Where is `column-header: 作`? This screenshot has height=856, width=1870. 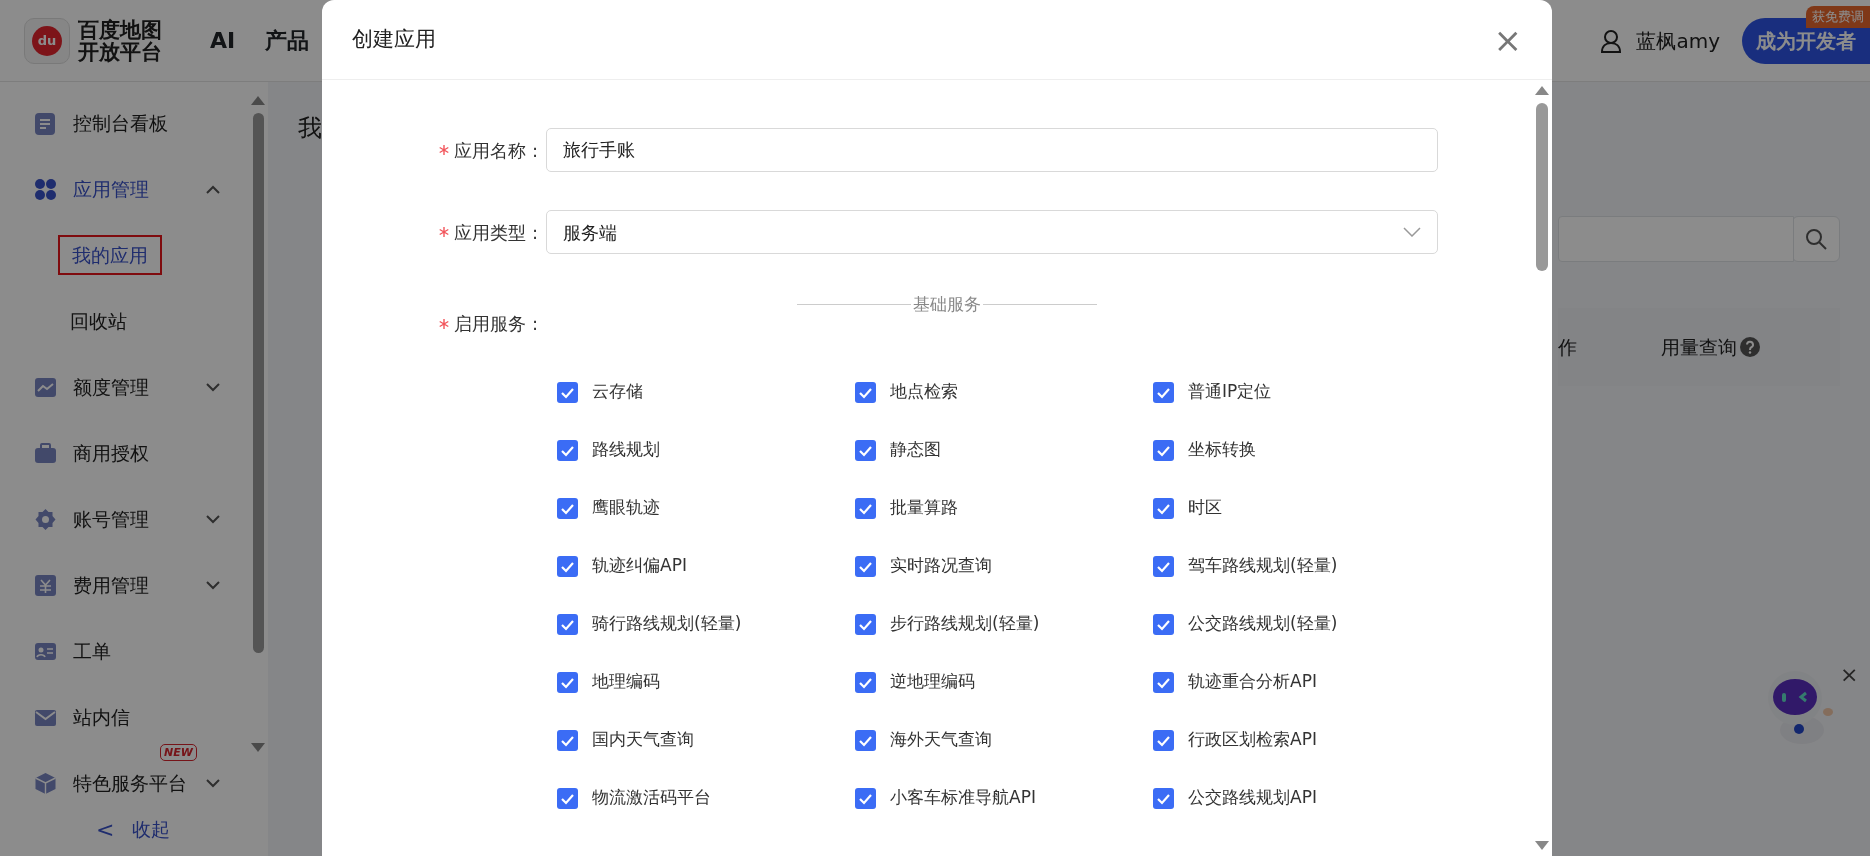 column-header: 作 is located at coordinates (1567, 347).